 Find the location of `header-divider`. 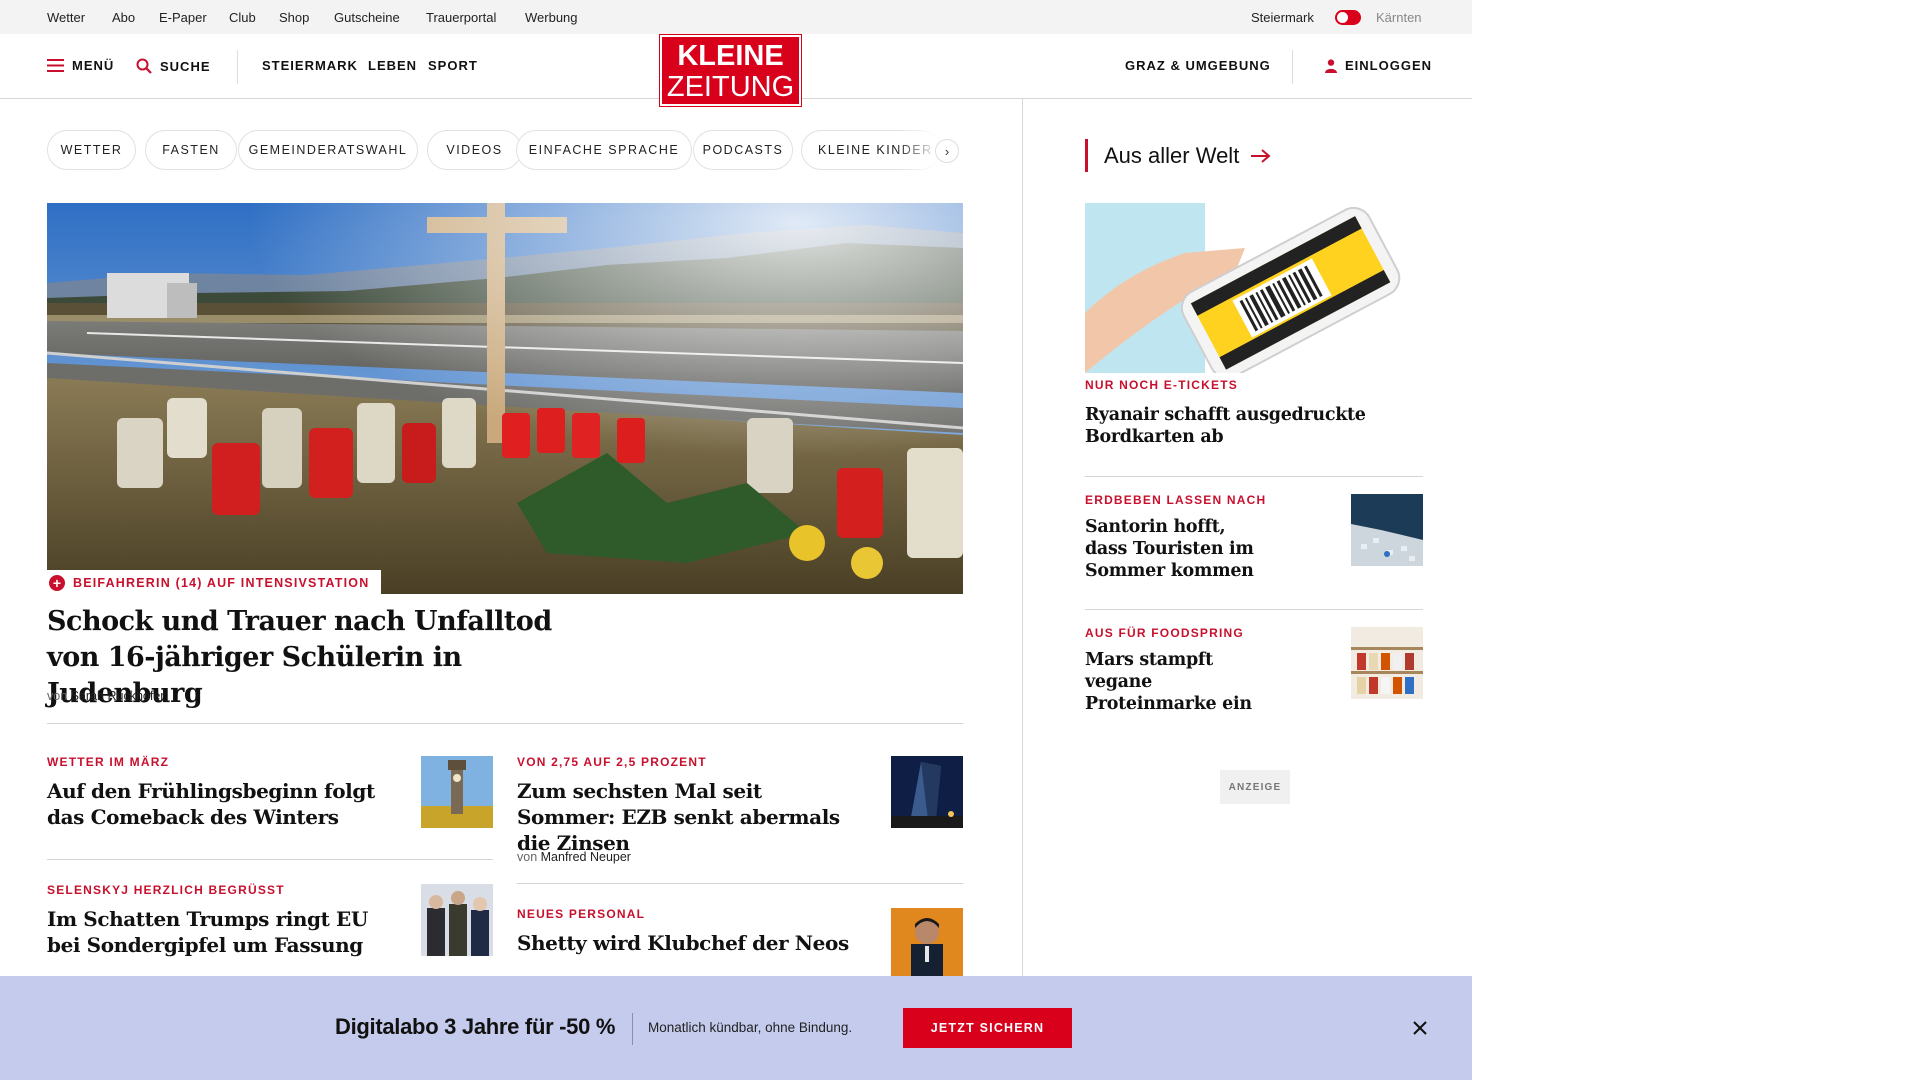

header-divider is located at coordinates (237, 67).